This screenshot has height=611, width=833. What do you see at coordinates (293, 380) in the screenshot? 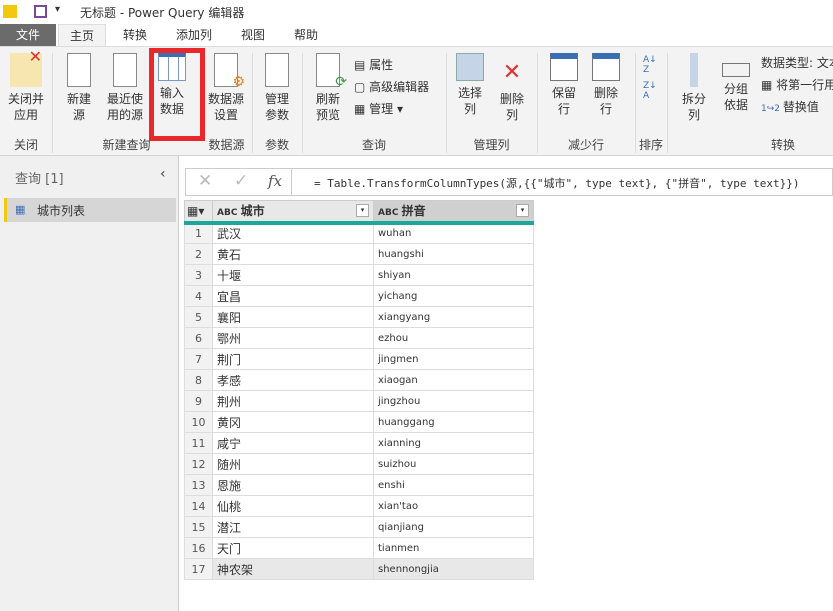
I see `cell-city: 孝感` at bounding box center [293, 380].